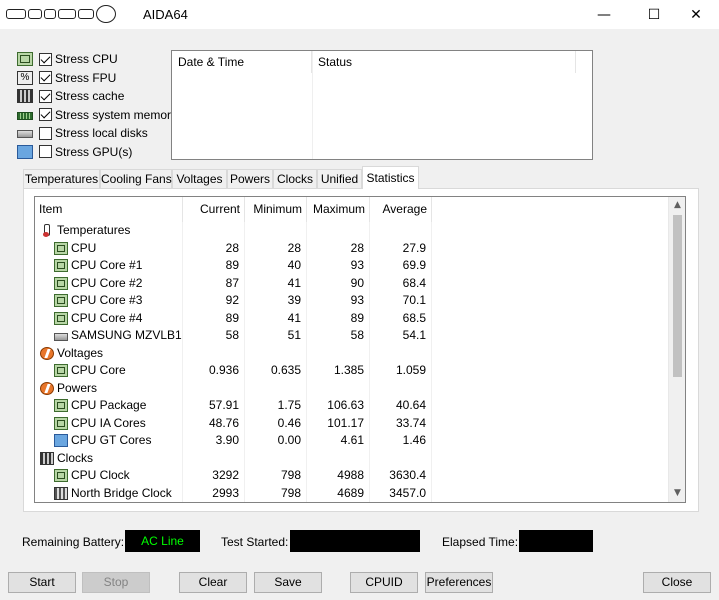  What do you see at coordinates (401, 493) in the screenshot?
I see `row-average-value: 3457.0` at bounding box center [401, 493].